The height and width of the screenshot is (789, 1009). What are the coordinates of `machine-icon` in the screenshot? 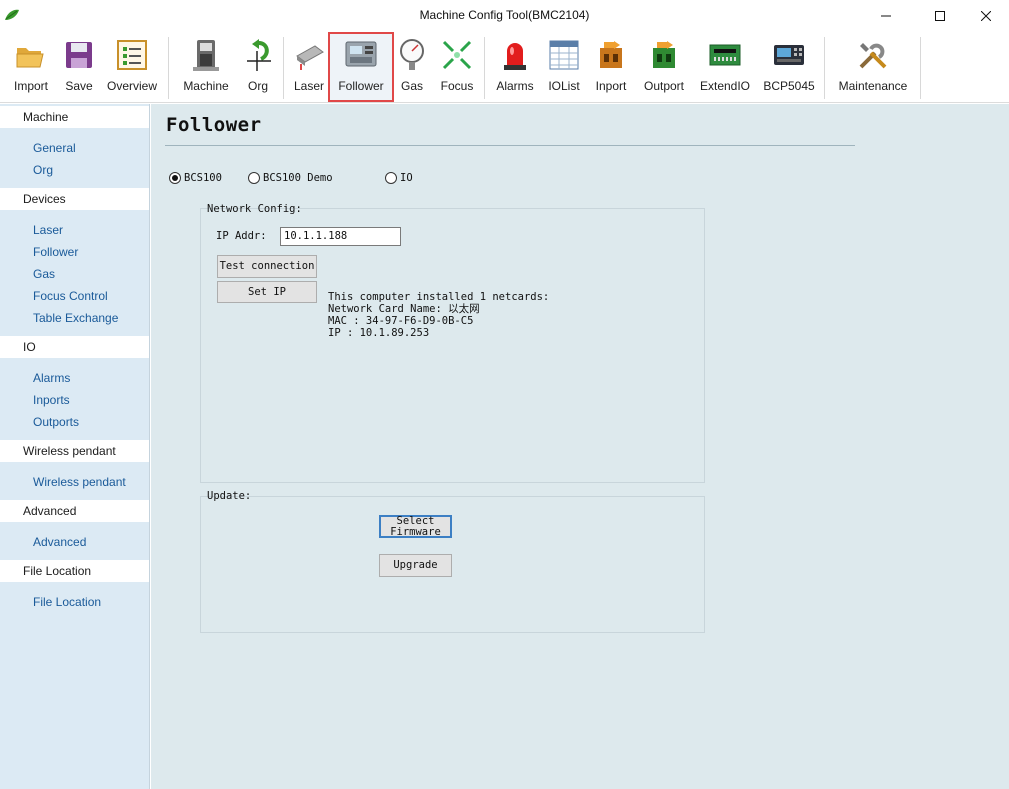 It's located at (206, 55).